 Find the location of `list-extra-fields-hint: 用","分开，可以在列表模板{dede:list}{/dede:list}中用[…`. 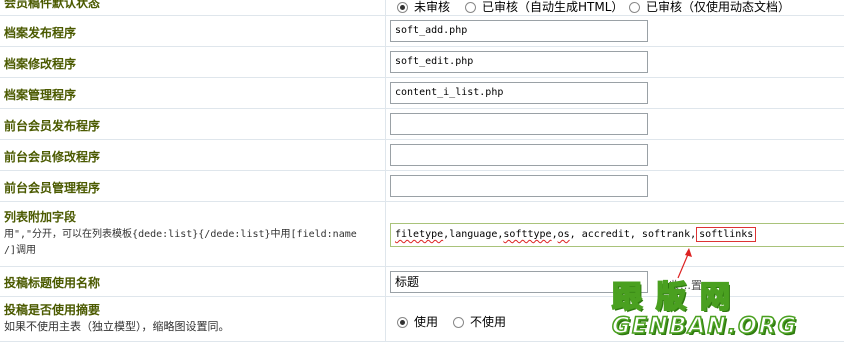

list-extra-fields-hint: 用","分开，可以在列表模板{dede:list}{/dede:list}中用[… is located at coordinates (180, 234).